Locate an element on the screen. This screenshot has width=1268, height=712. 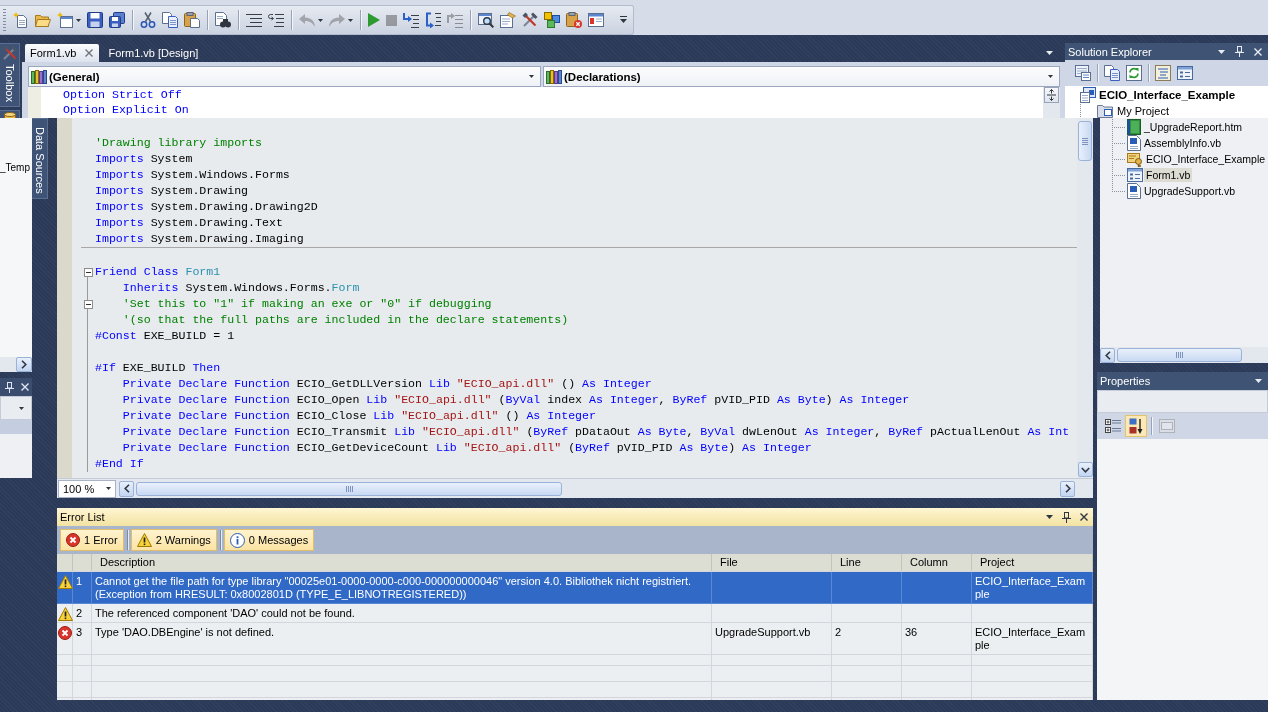
toolbar-grip is located at coordinates (4, 20).